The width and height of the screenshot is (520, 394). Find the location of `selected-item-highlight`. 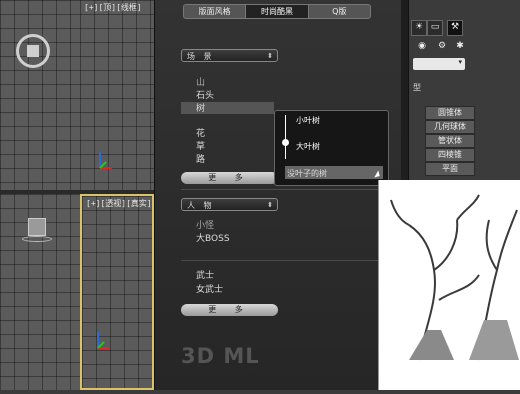

selected-item-highlight is located at coordinates (227, 108).